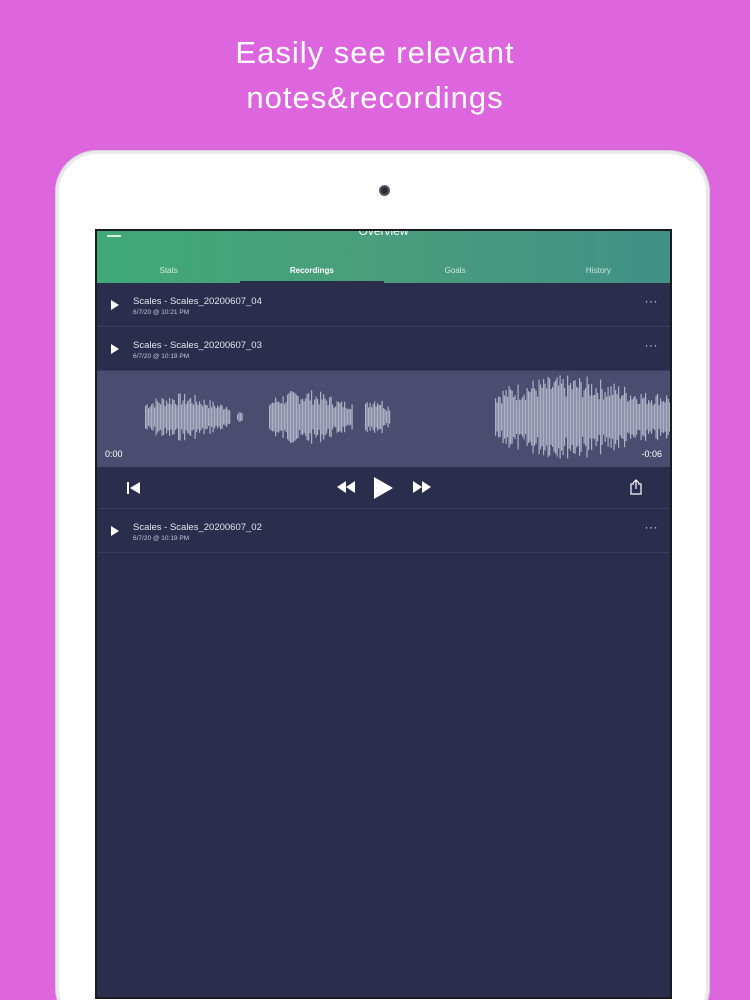 The image size is (750, 1000). I want to click on tab-stats: Stats, so click(168, 272).